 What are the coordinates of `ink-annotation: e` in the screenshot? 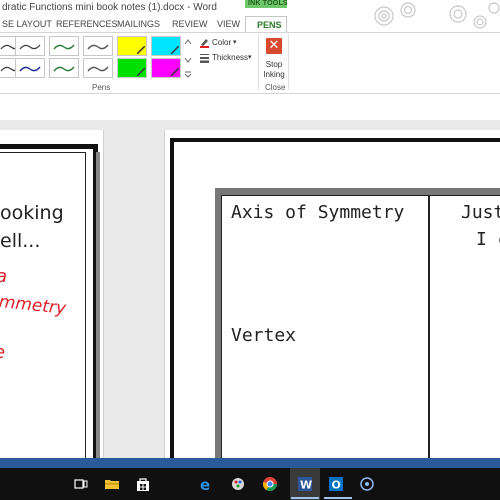 It's located at (2, 352).